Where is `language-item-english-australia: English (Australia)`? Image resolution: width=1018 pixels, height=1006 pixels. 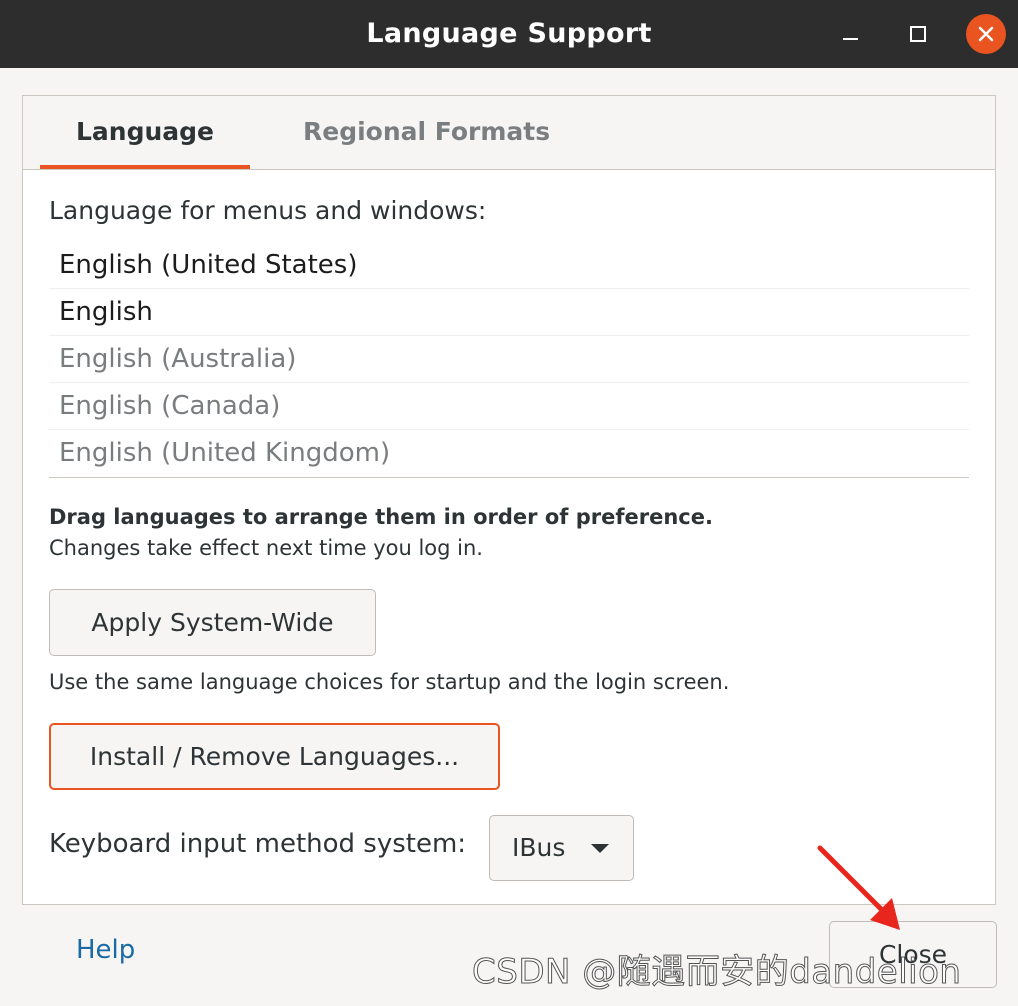 language-item-english-australia: English (Australia) is located at coordinates (509, 359).